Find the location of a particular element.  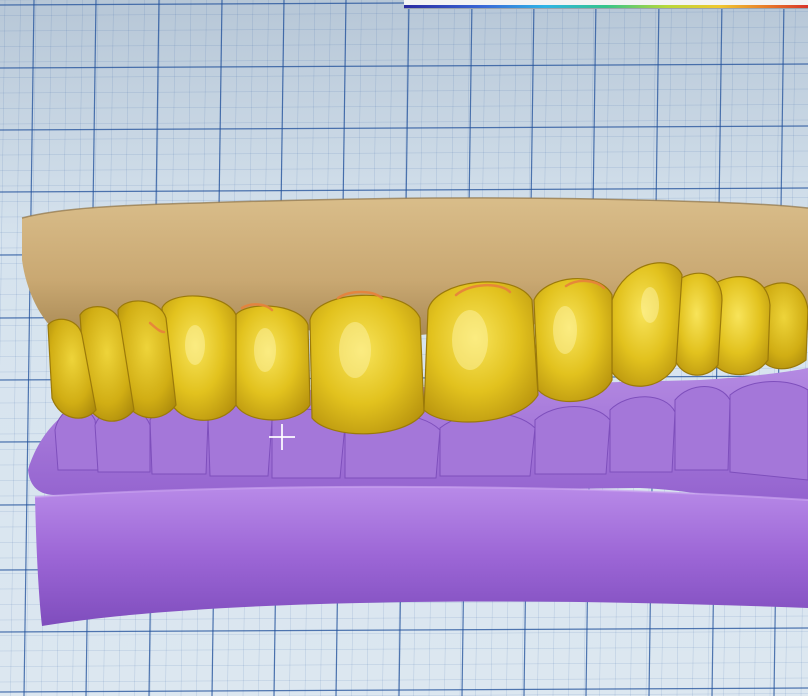

crosshair-cursor-icon is located at coordinates (282, 437).